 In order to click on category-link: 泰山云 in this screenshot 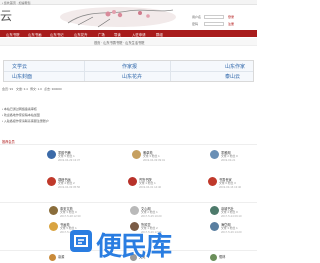, I will do `click(232, 76)`.